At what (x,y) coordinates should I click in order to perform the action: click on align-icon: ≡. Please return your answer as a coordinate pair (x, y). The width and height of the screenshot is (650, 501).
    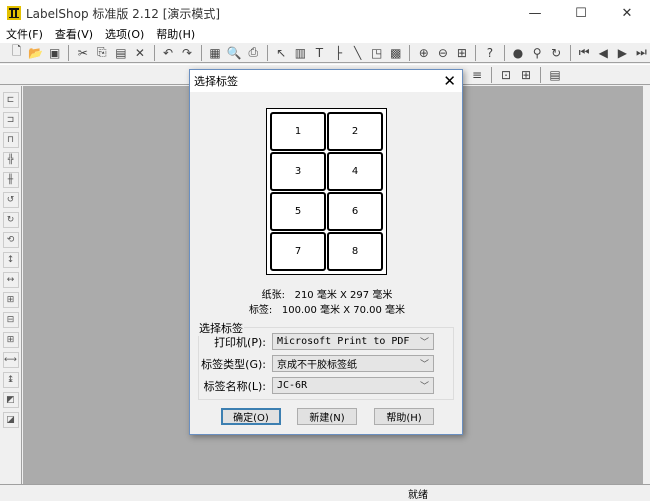
    Looking at the image, I should click on (477, 75).